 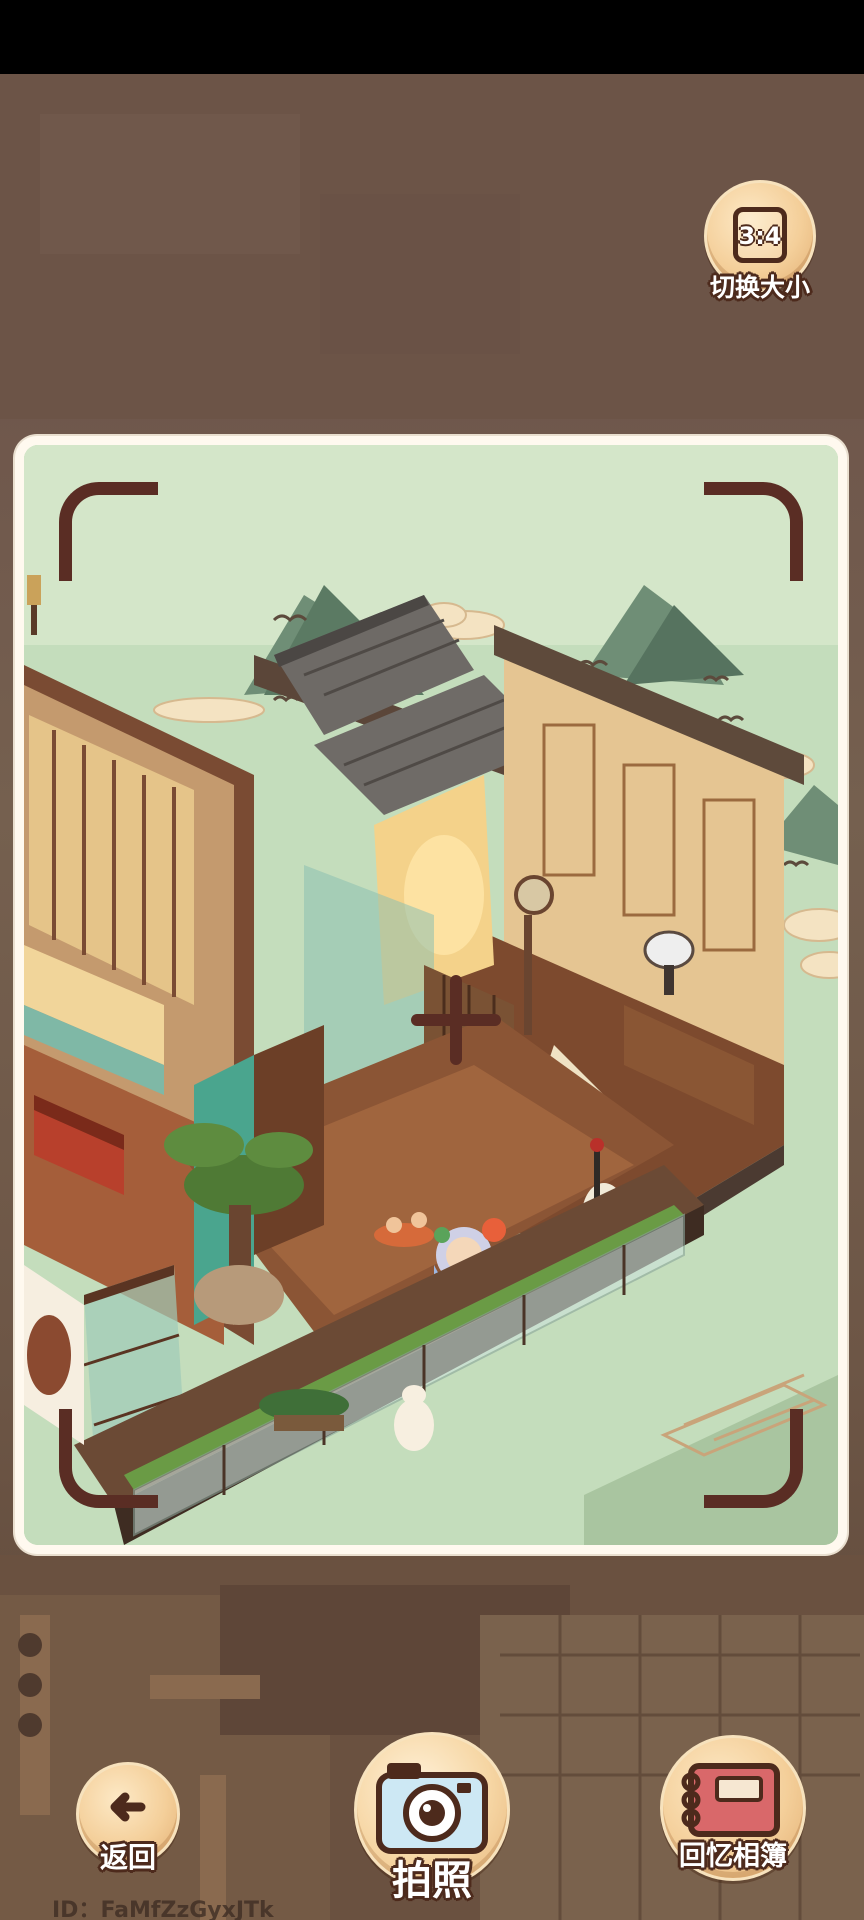 What do you see at coordinates (753, 531) in the screenshot?
I see `frame-corner-top-right` at bounding box center [753, 531].